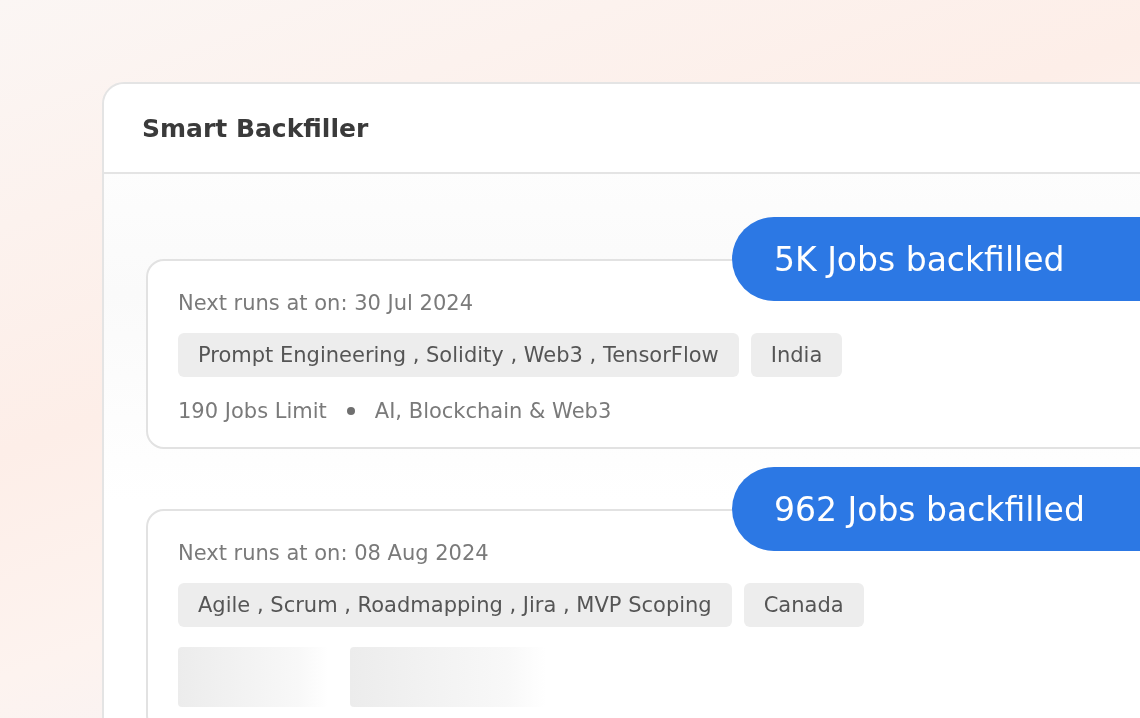  What do you see at coordinates (936, 509) in the screenshot?
I see `backfilled-count: 962 Jobs backfilled` at bounding box center [936, 509].